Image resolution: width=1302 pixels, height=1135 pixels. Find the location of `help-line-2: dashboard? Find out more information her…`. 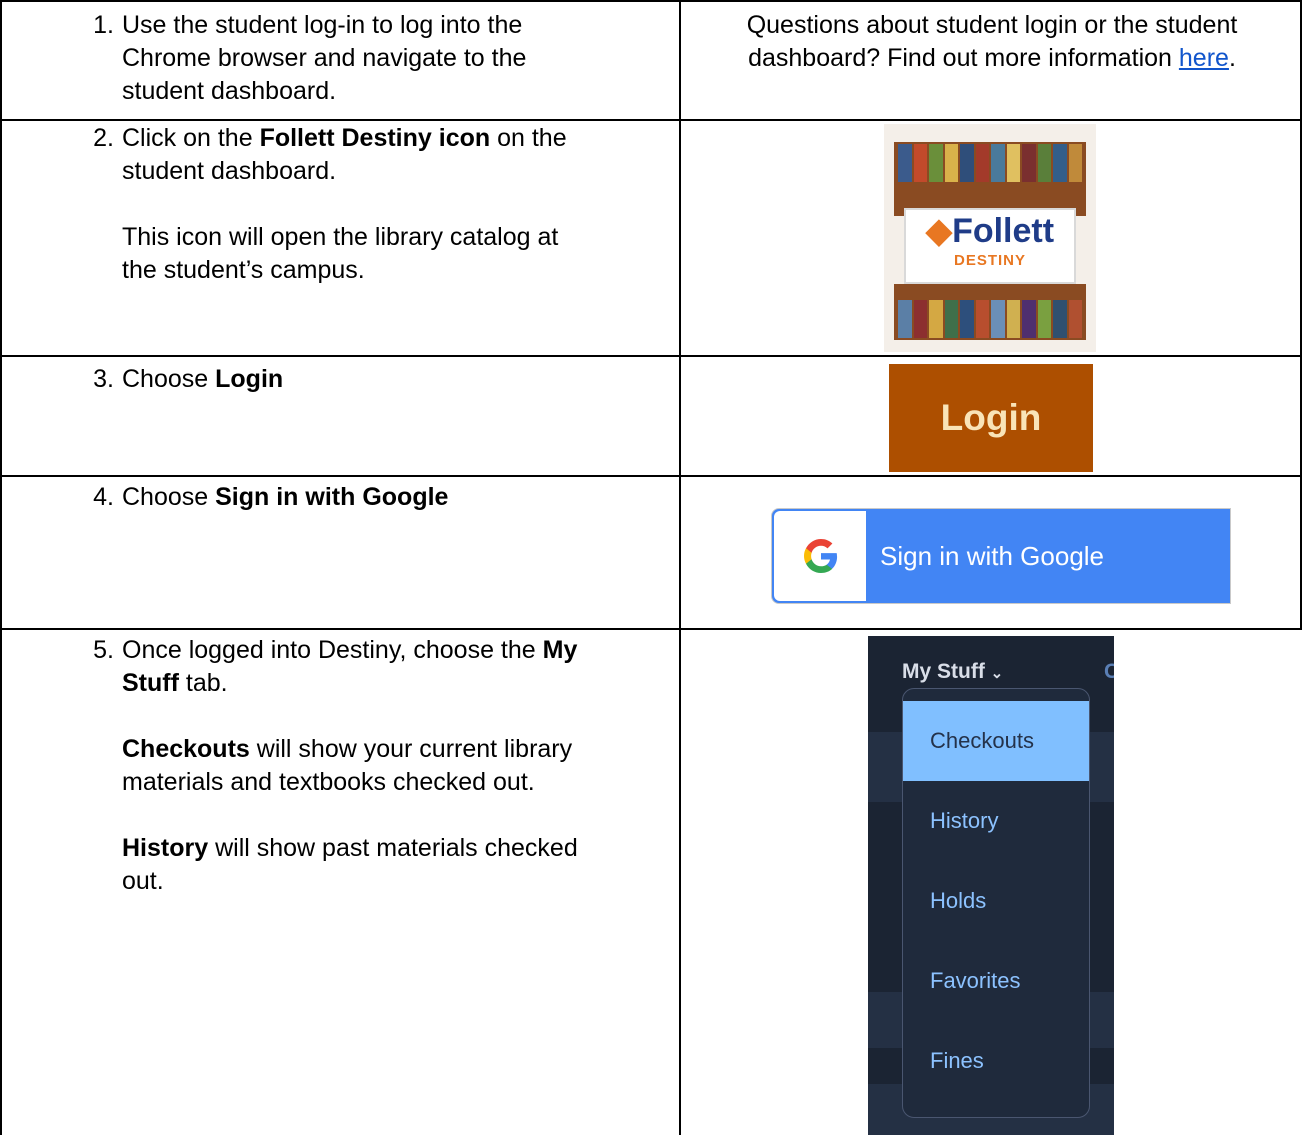

help-line-2: dashboard? Find out more information her… is located at coordinates (992, 58).